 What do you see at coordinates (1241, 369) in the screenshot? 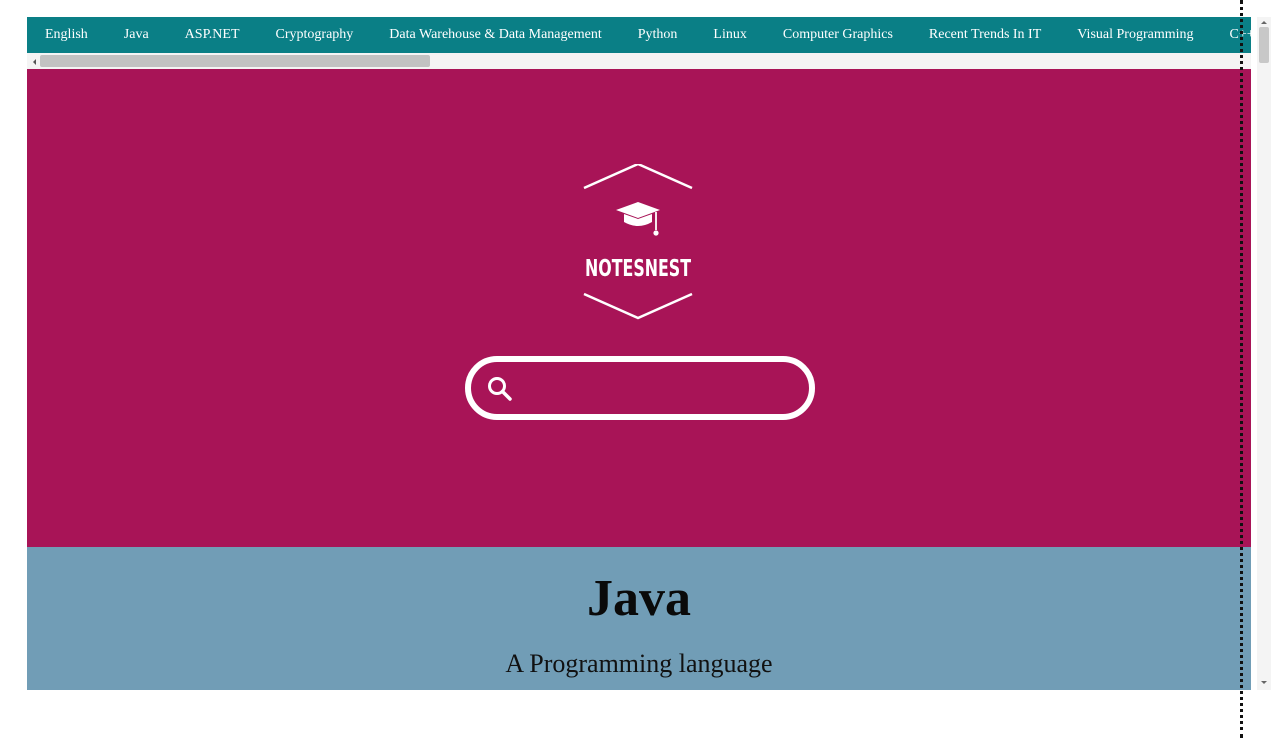
I see `dashed-guide-line` at bounding box center [1241, 369].